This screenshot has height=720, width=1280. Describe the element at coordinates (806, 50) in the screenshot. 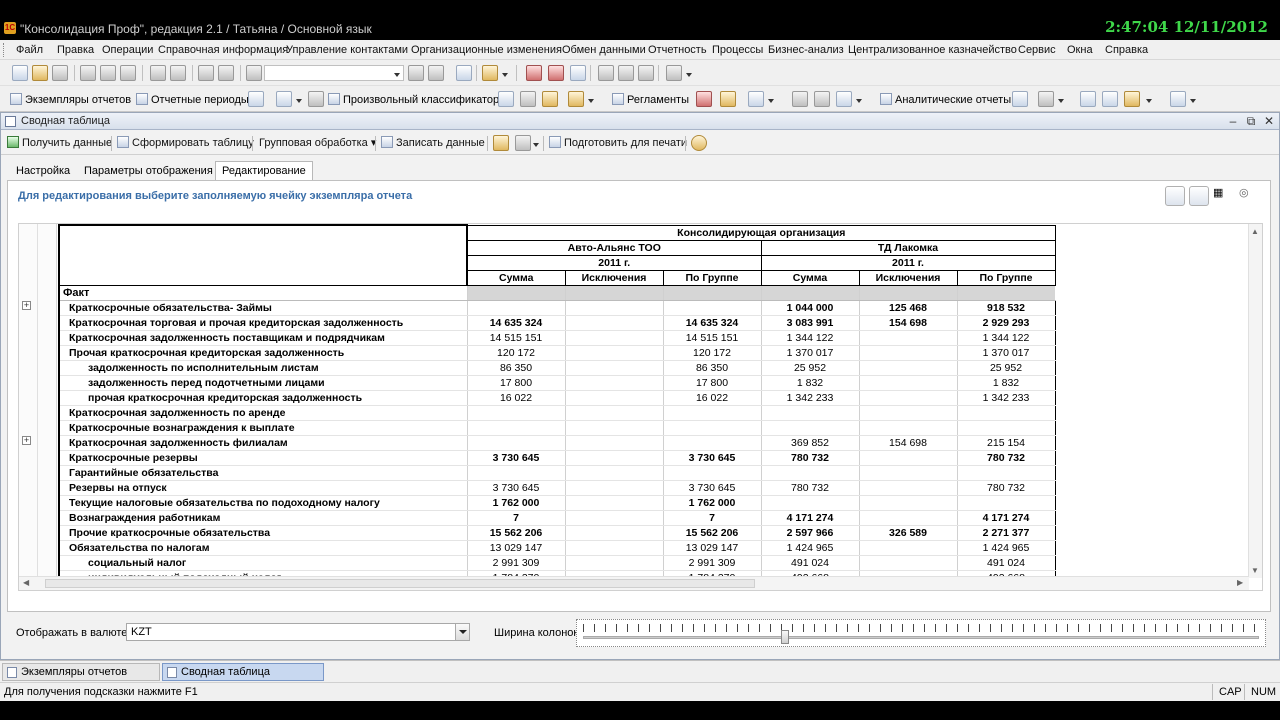

I see `menu-business-analysis: Бизнес-анализ` at that location.